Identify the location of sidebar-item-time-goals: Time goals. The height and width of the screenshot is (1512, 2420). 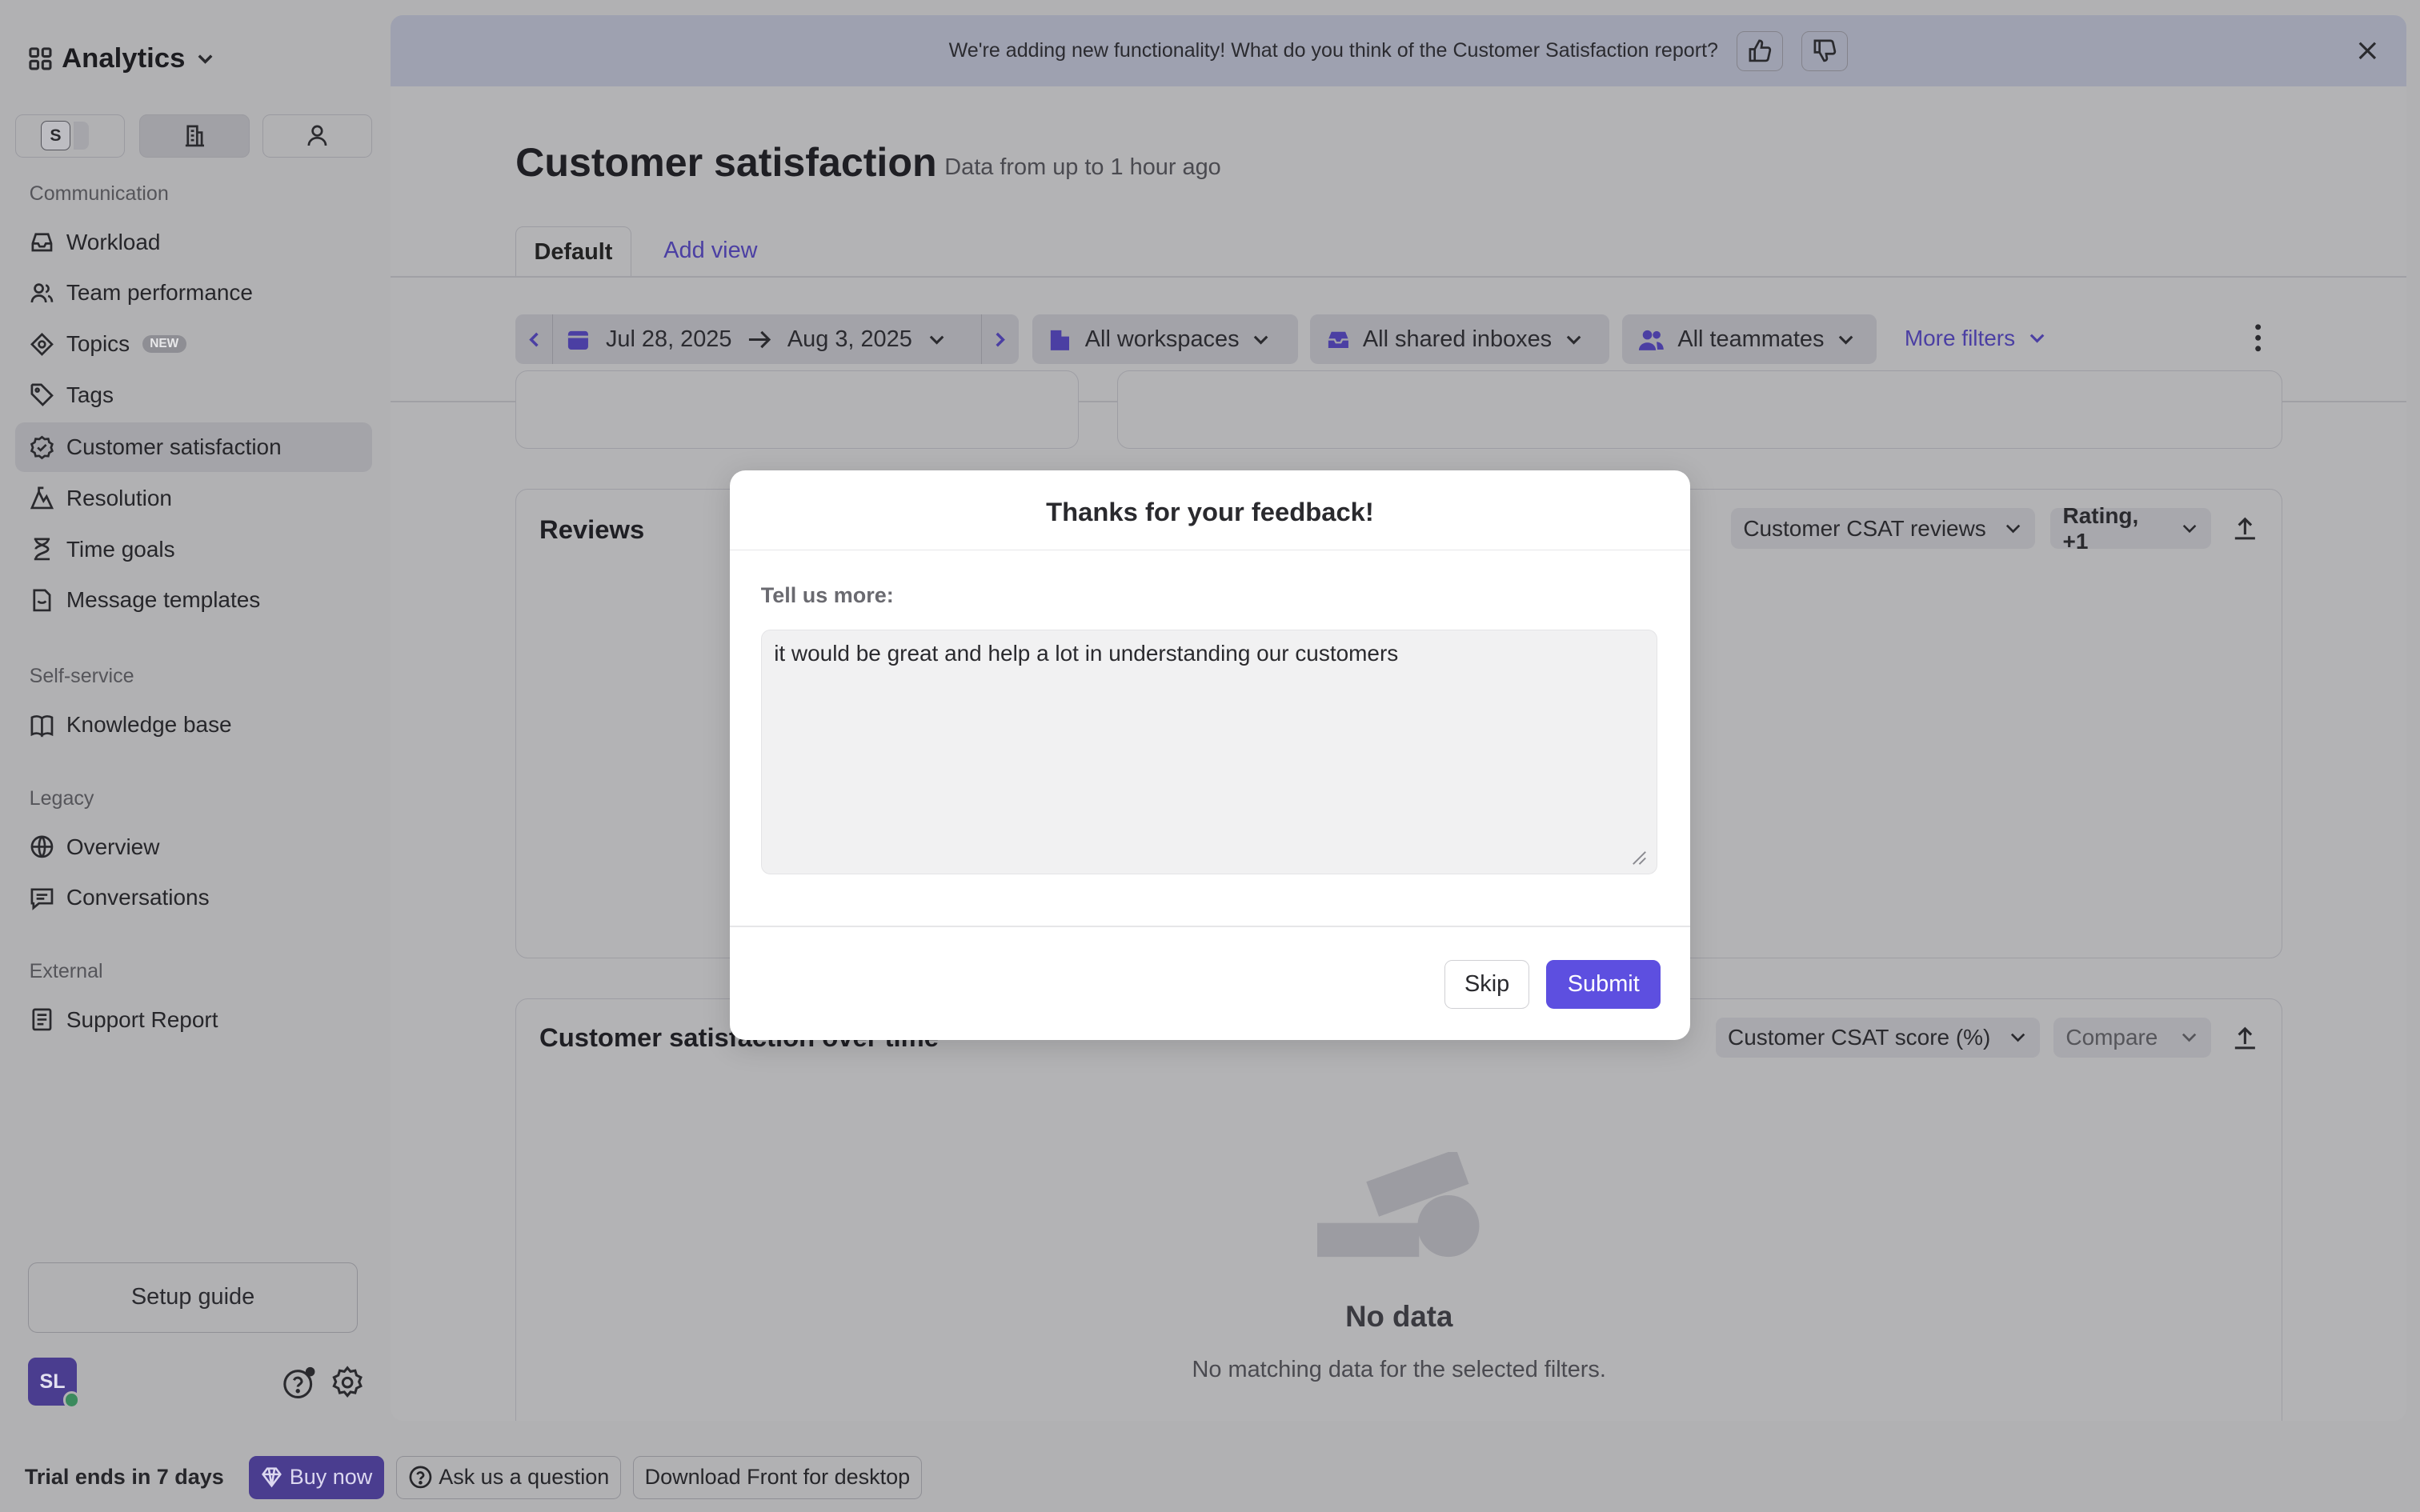
(193, 549).